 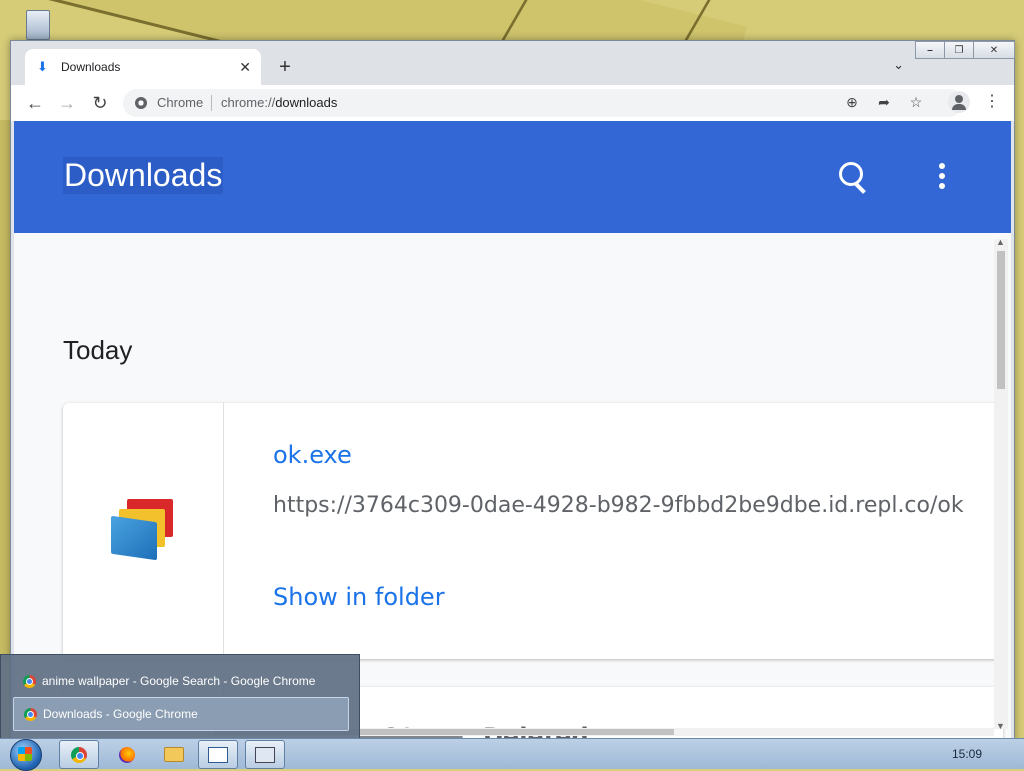 I want to click on file-name-link: ok.exe, so click(x=312, y=455).